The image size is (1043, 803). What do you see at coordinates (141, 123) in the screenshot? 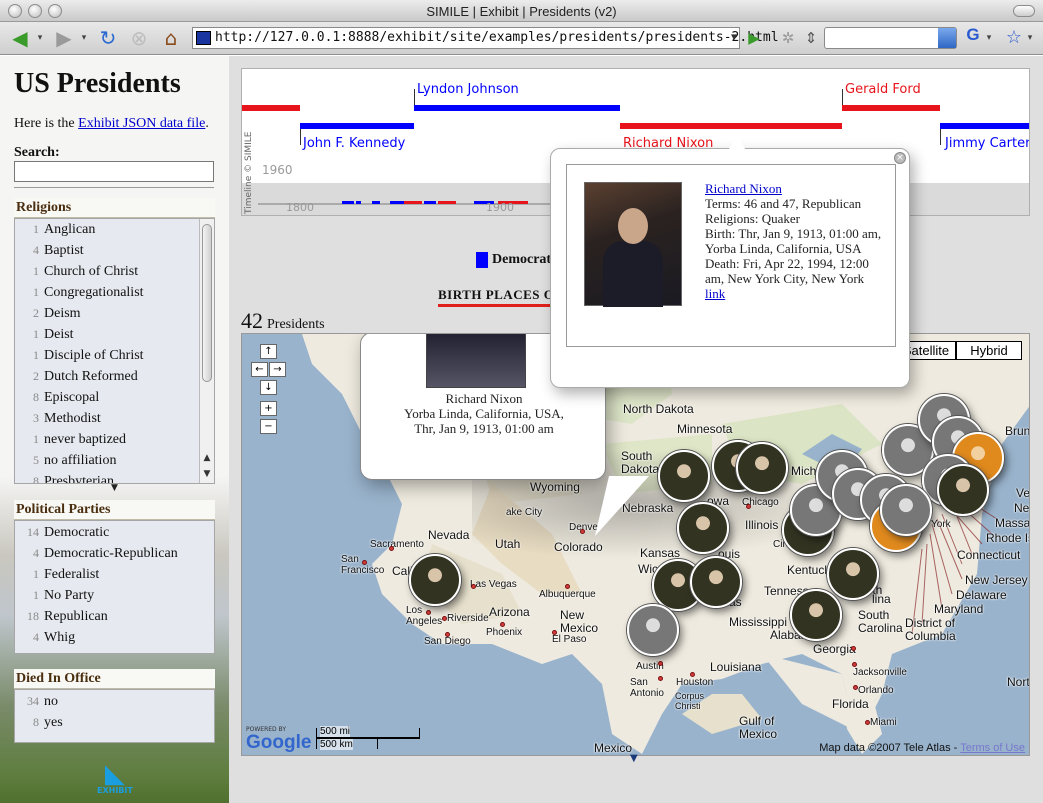
I see `json-data-link: Exhibit JSON data file` at bounding box center [141, 123].